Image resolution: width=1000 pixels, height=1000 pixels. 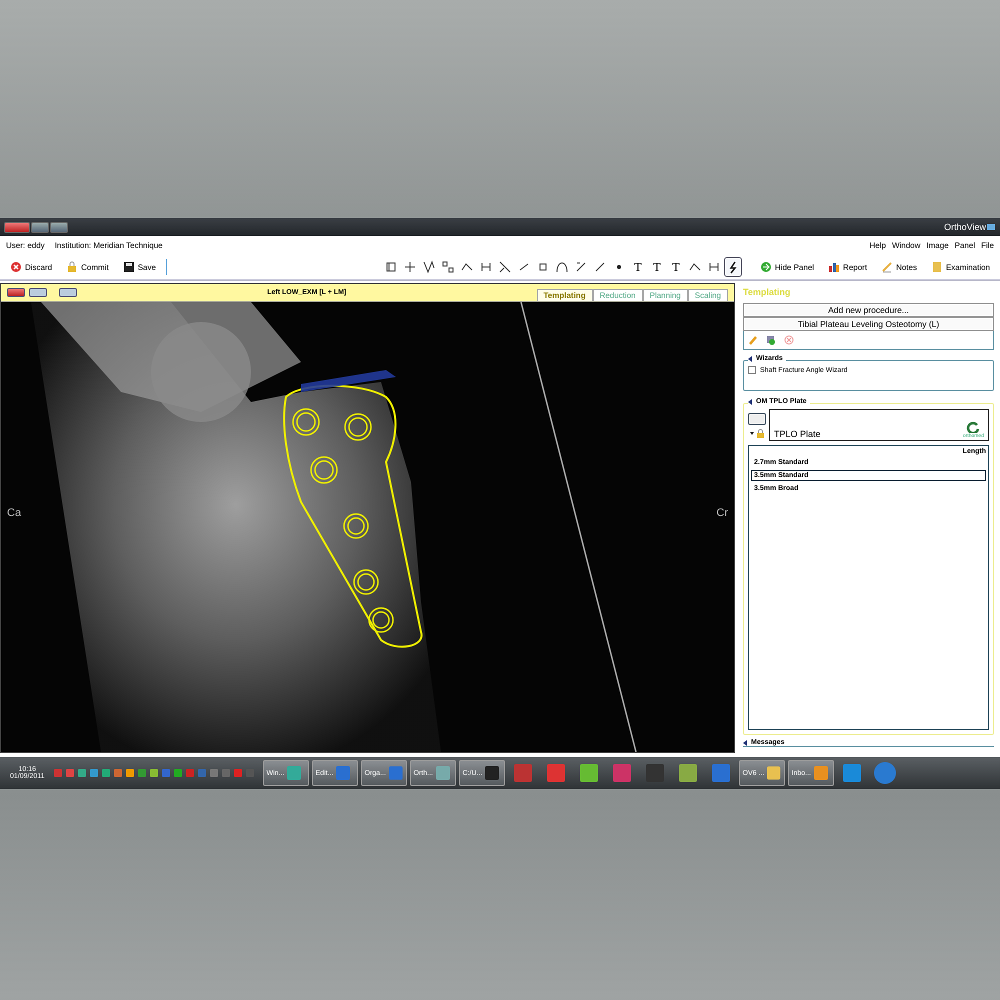 I want to click on cross-icon, so click(x=16, y=267).